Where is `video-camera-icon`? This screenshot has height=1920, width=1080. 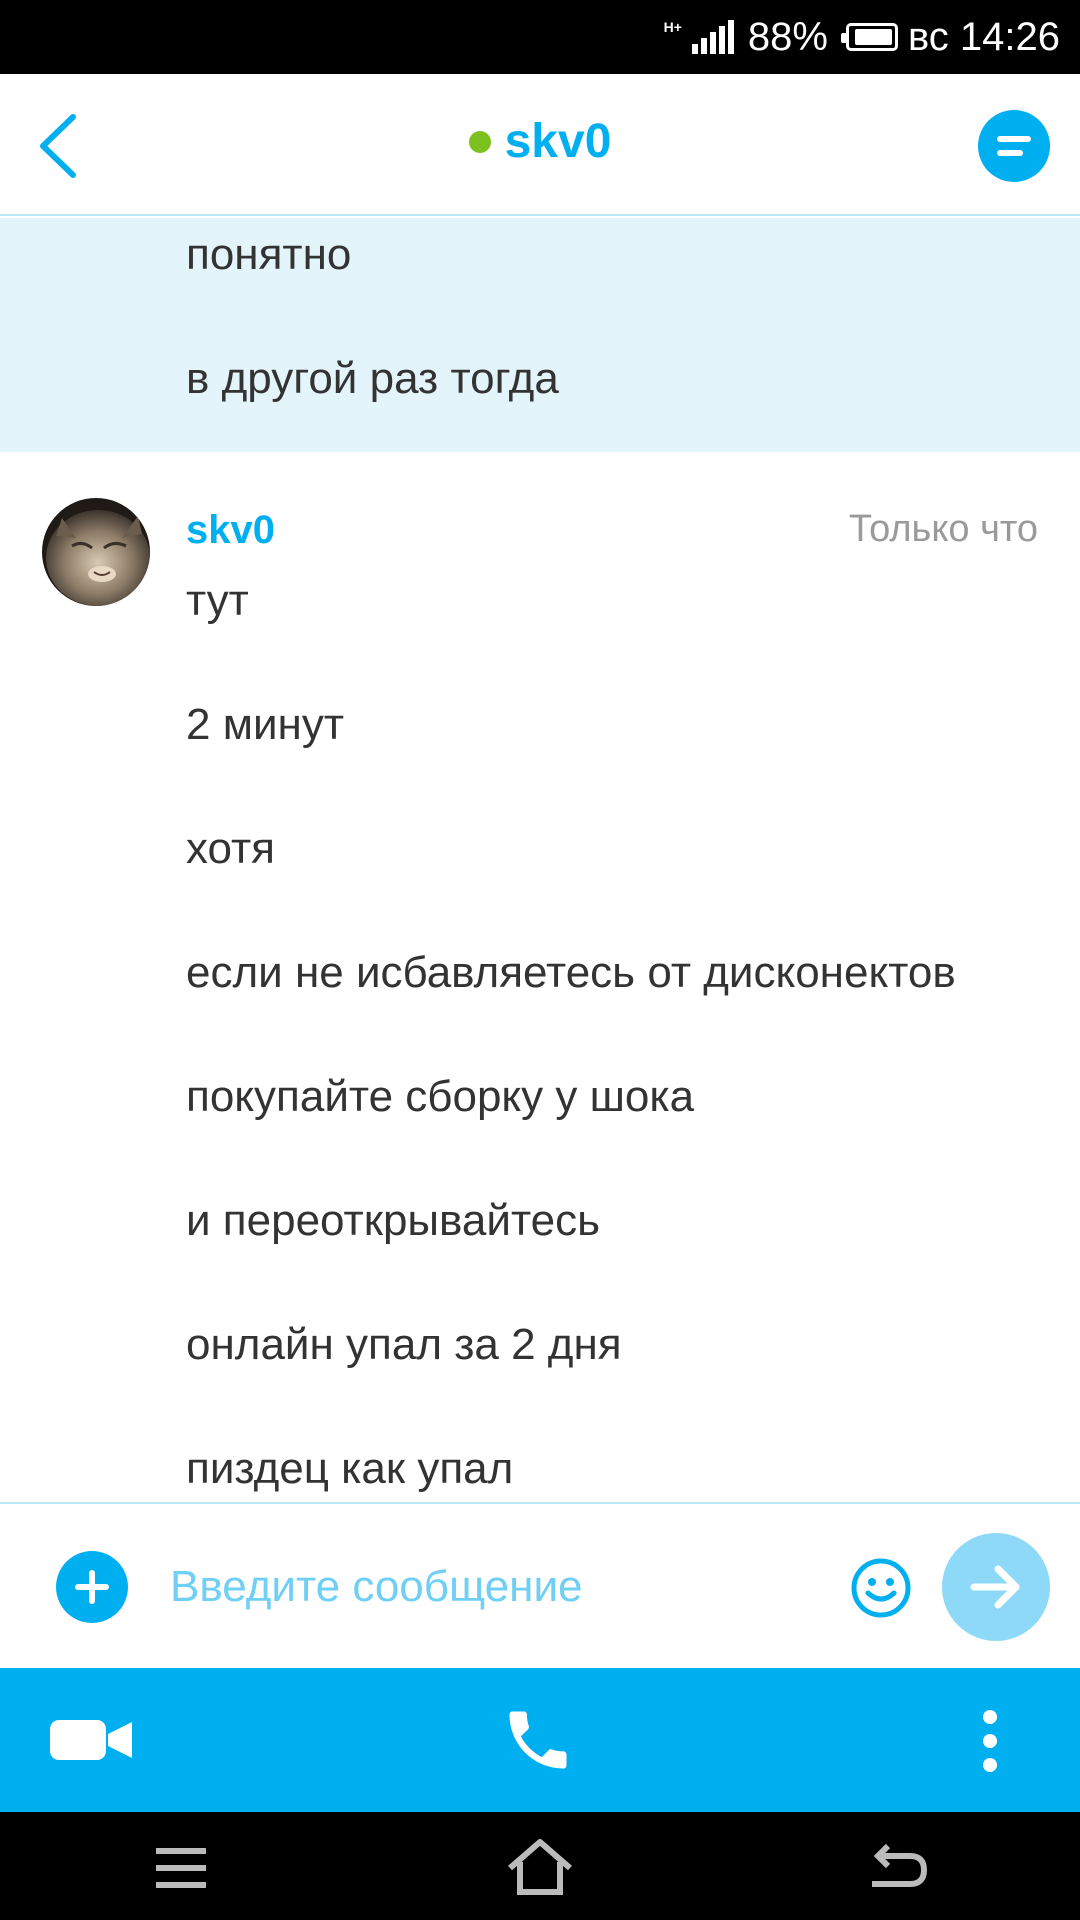 video-camera-icon is located at coordinates (91, 1740).